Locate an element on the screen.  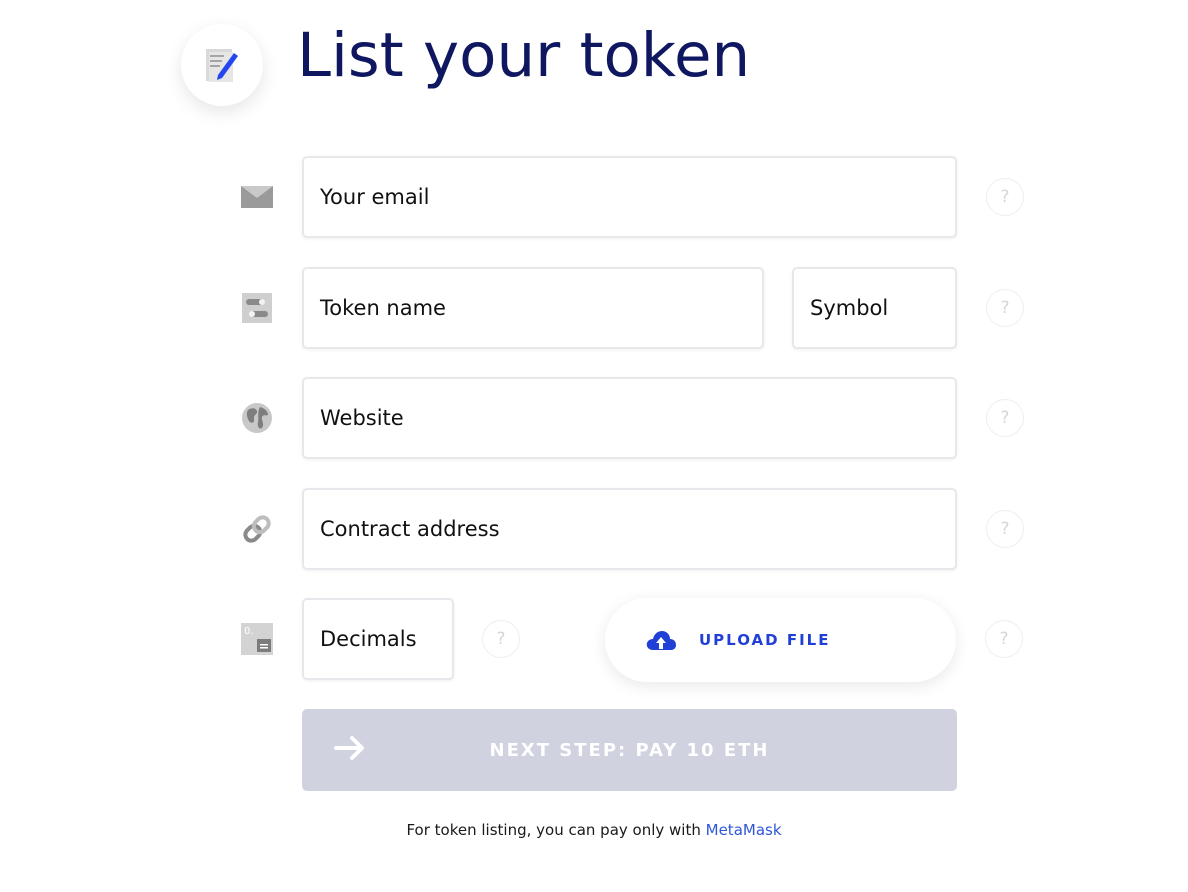
next-step-button: NEXT STEP: PAY 10 ETH is located at coordinates (629, 750).